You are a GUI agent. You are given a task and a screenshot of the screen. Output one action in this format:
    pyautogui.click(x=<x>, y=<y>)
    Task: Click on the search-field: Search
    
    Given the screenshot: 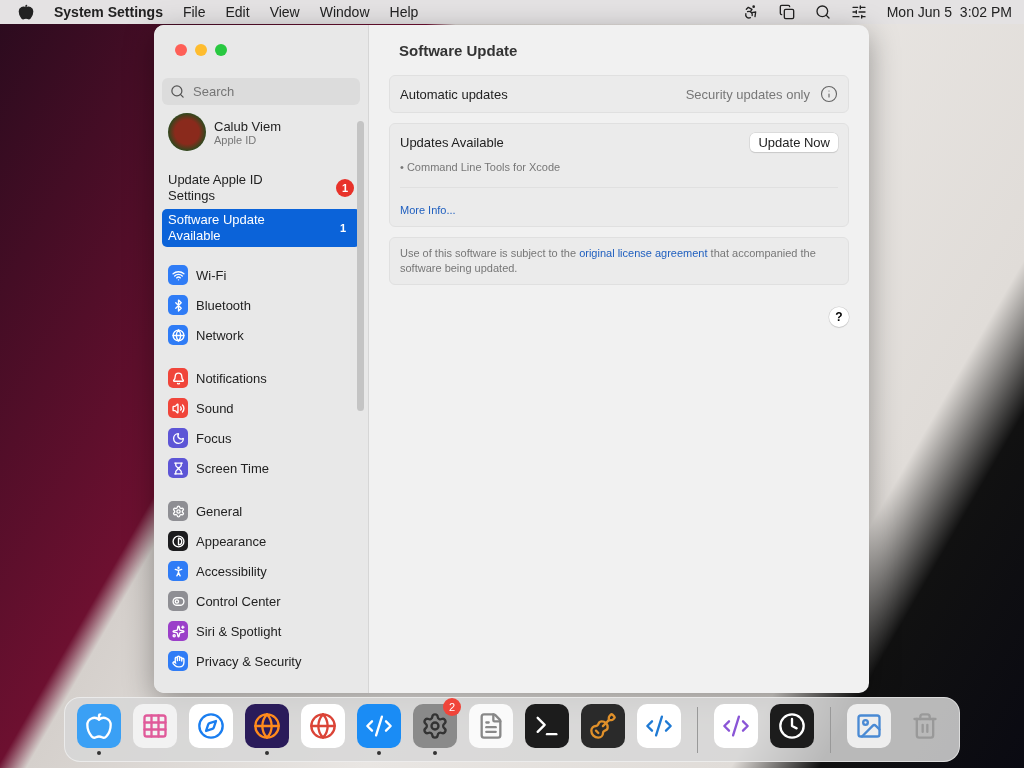 What is the action you would take?
    pyautogui.click(x=261, y=91)
    